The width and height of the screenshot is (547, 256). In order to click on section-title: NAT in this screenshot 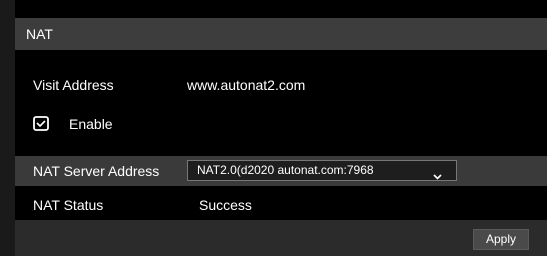, I will do `click(39, 34)`.